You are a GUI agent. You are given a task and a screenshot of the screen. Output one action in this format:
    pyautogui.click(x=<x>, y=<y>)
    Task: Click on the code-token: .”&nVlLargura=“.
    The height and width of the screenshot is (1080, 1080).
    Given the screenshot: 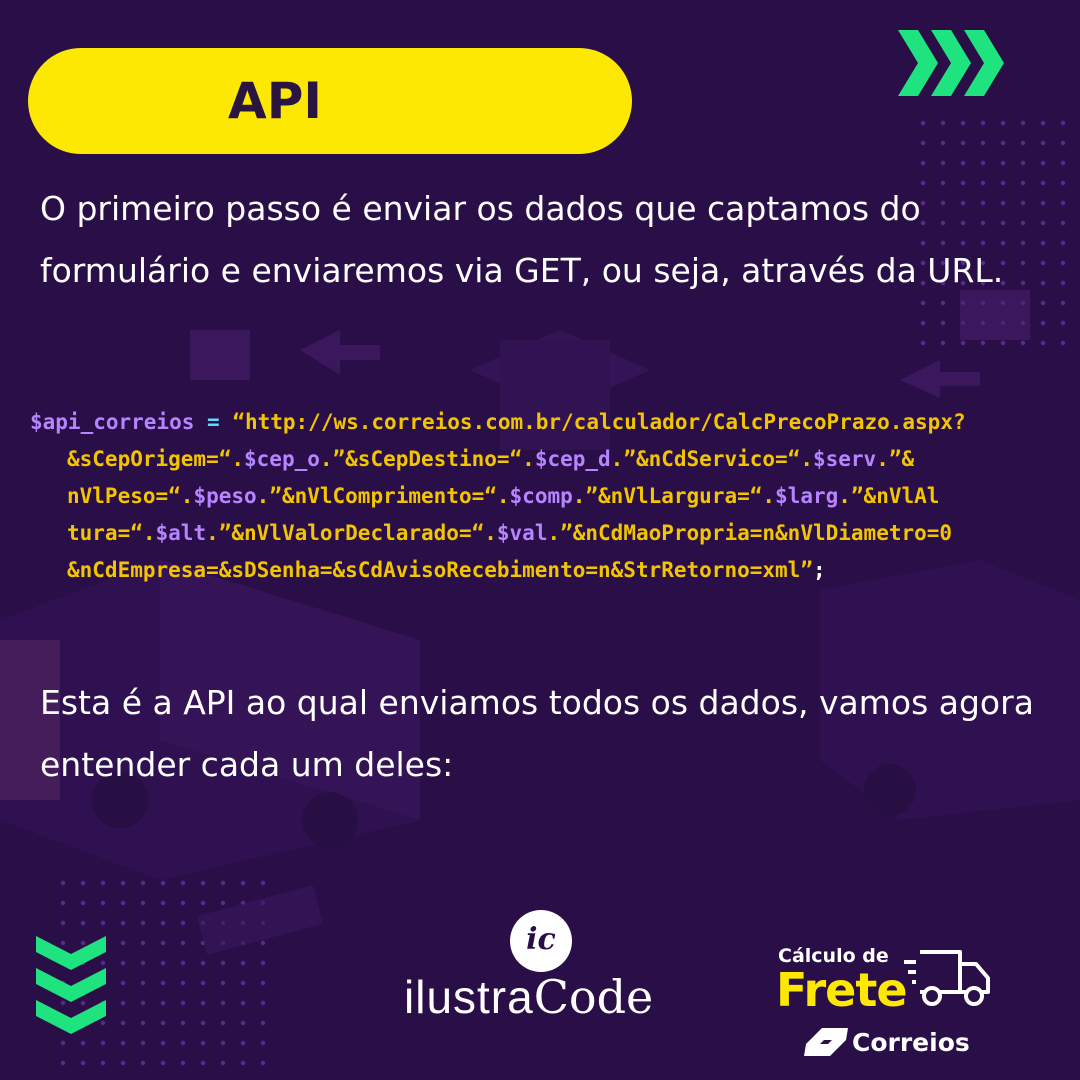 What is the action you would take?
    pyautogui.click(x=674, y=496)
    